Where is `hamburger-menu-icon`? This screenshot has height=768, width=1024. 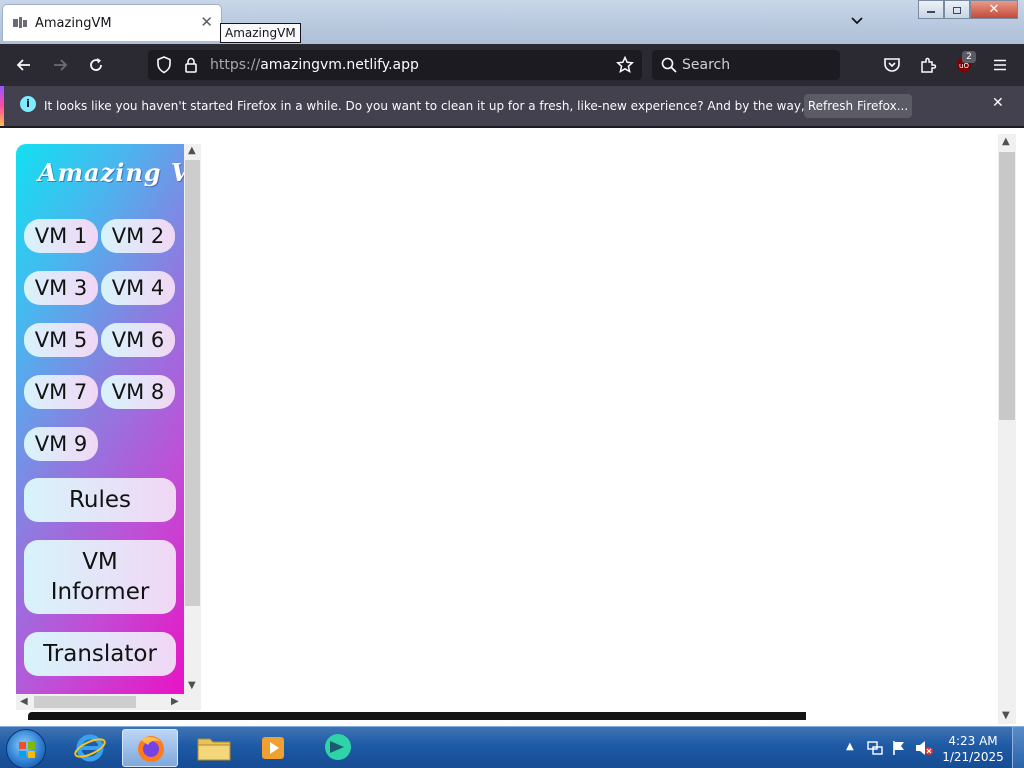
hamburger-menu-icon is located at coordinates (1000, 65).